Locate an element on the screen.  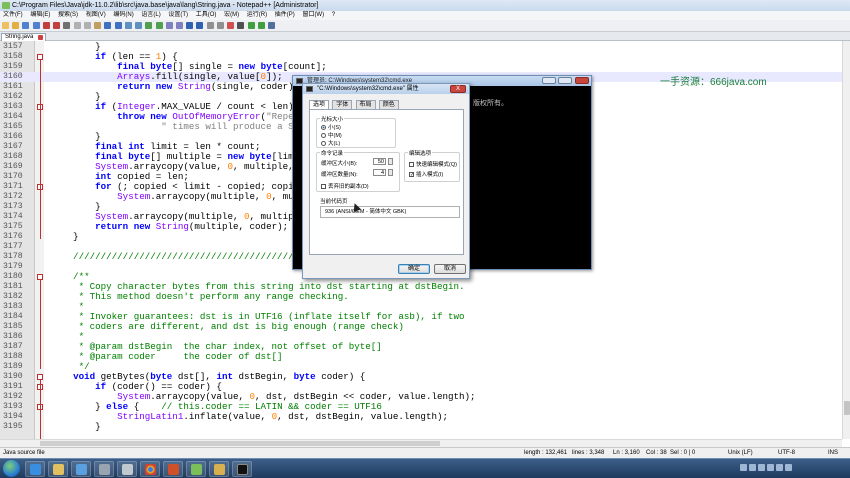
cut-icon is located at coordinates (77, 25).